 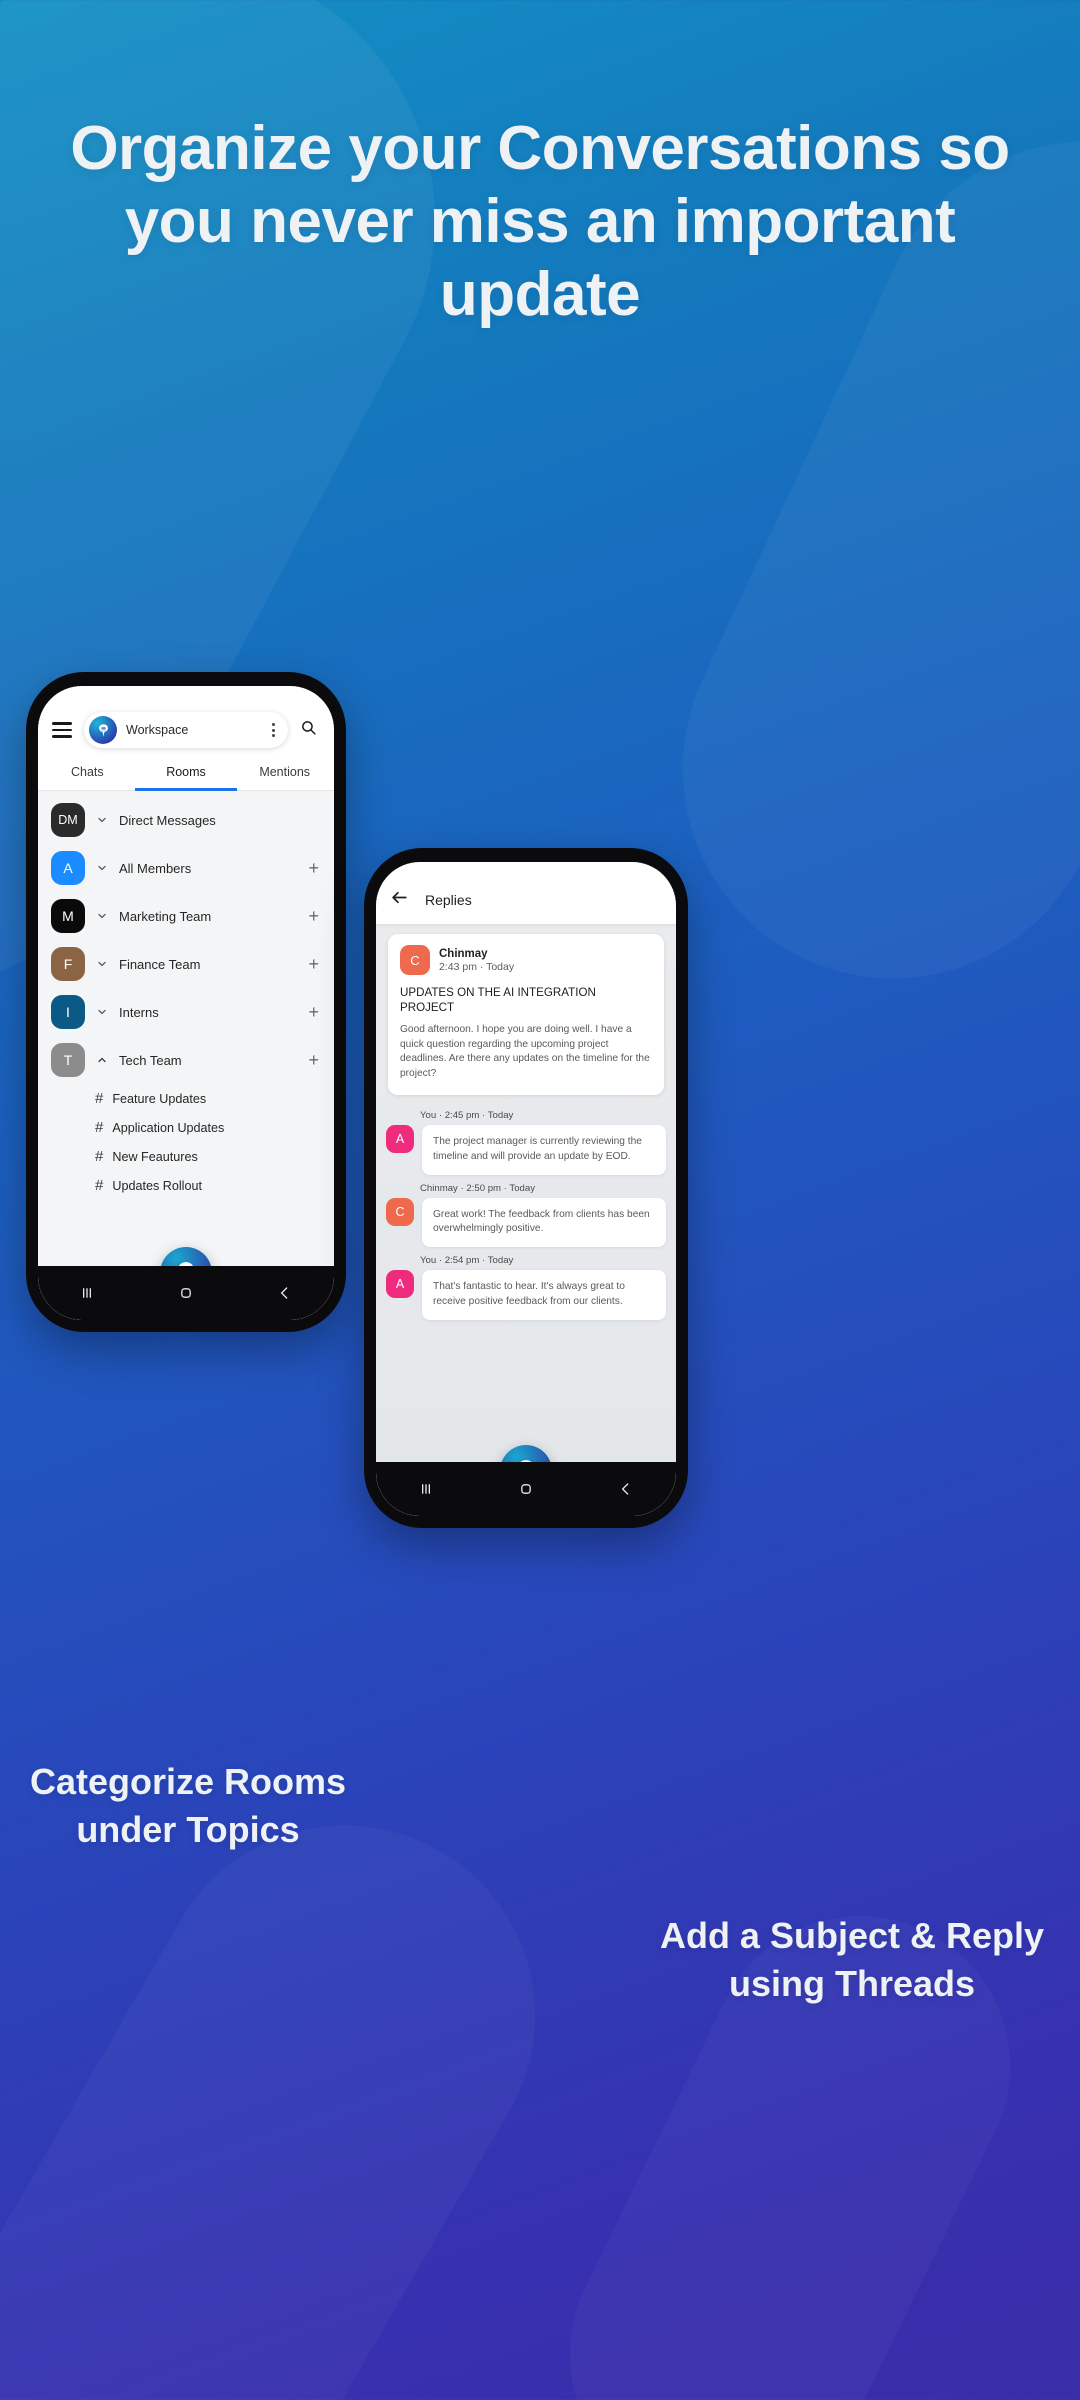 I want to click on room-row: T Tech Team +, so click(x=186, y=1060).